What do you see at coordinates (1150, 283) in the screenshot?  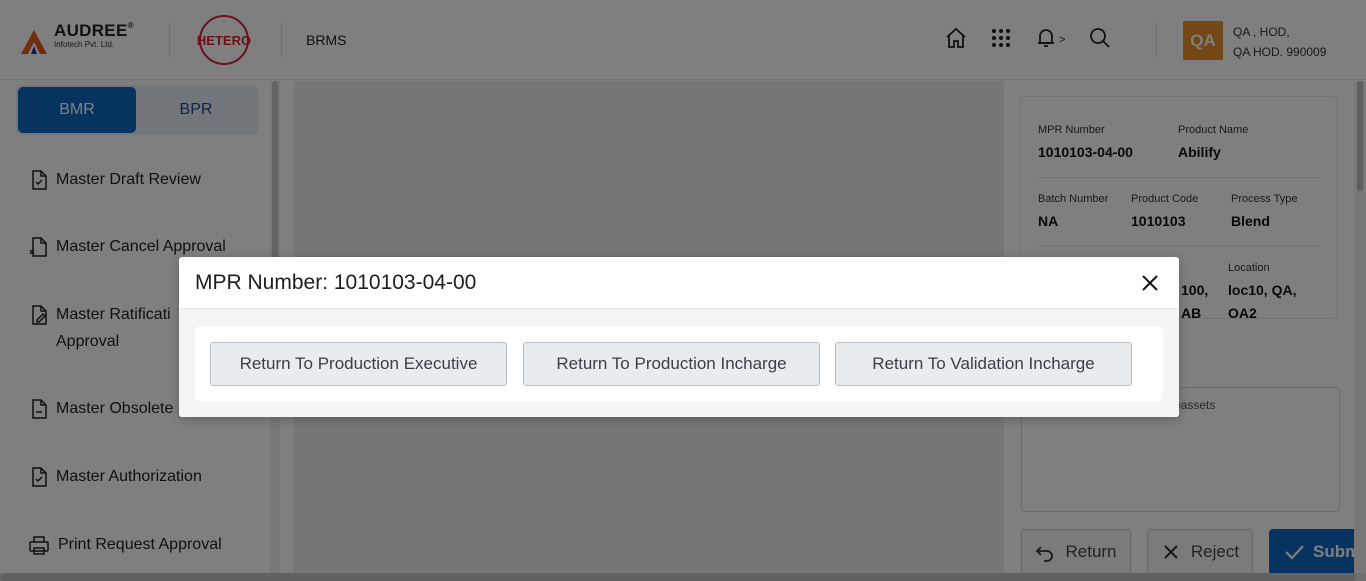 I see `close-icon` at bounding box center [1150, 283].